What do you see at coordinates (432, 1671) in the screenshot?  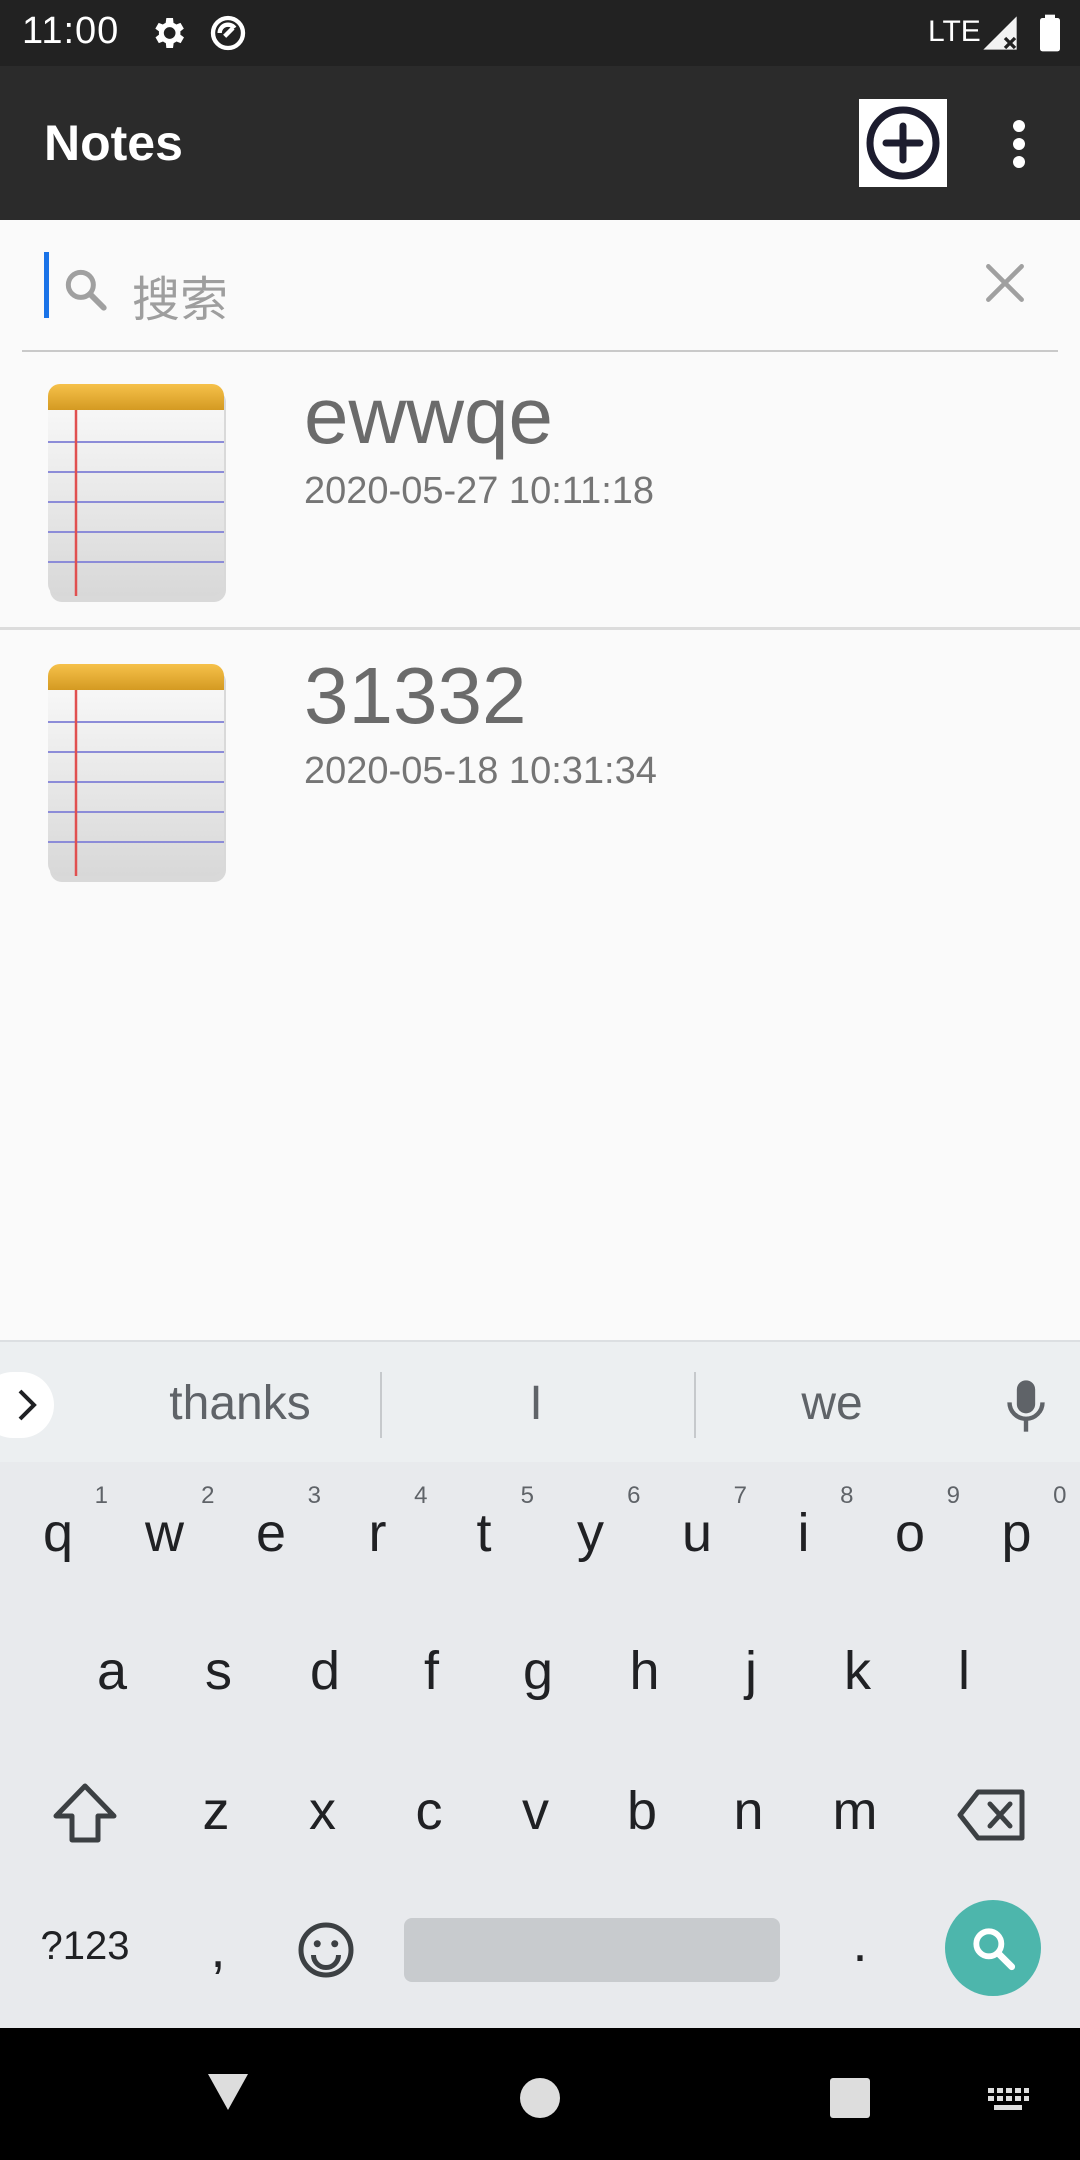 I see `key-f: f` at bounding box center [432, 1671].